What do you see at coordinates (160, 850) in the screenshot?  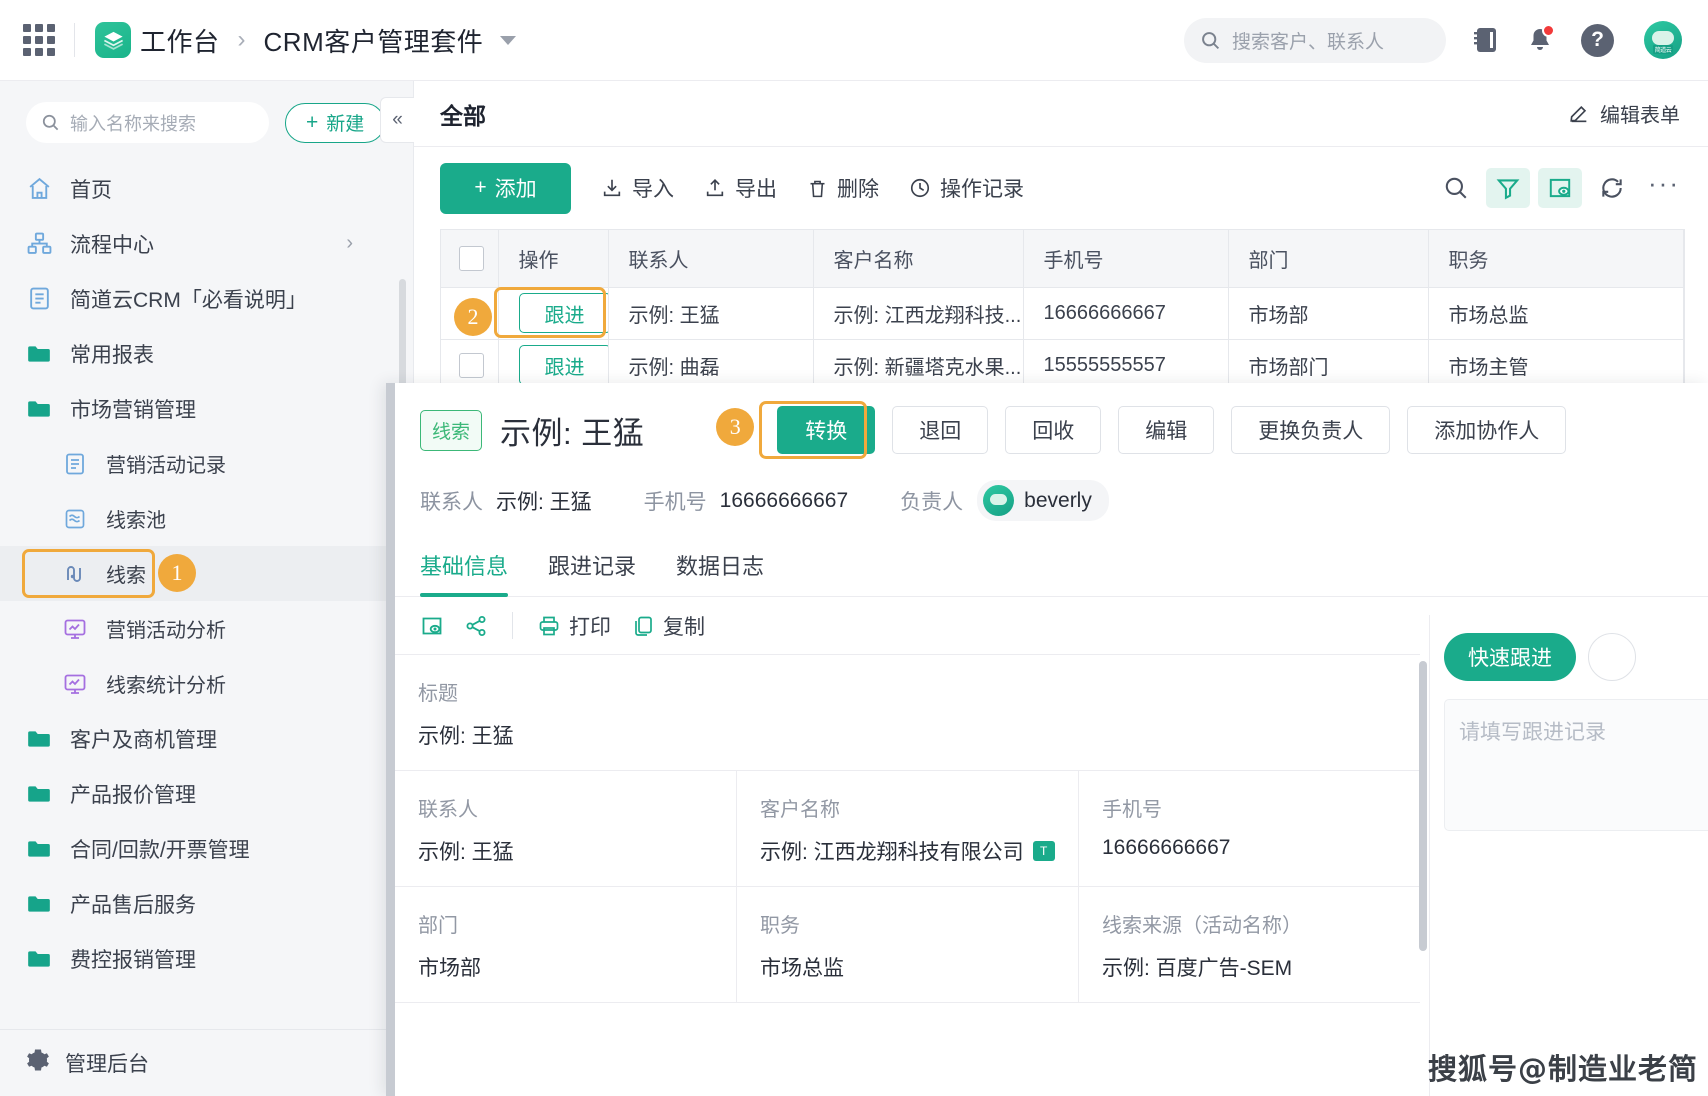 I see `sidebar-item-label: 合同/回款/开票管理` at bounding box center [160, 850].